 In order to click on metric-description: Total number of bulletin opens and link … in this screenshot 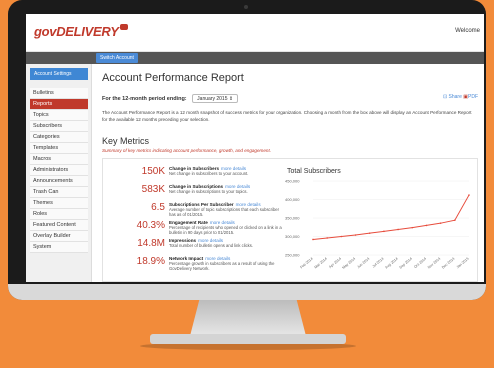, I will do `click(211, 245)`.